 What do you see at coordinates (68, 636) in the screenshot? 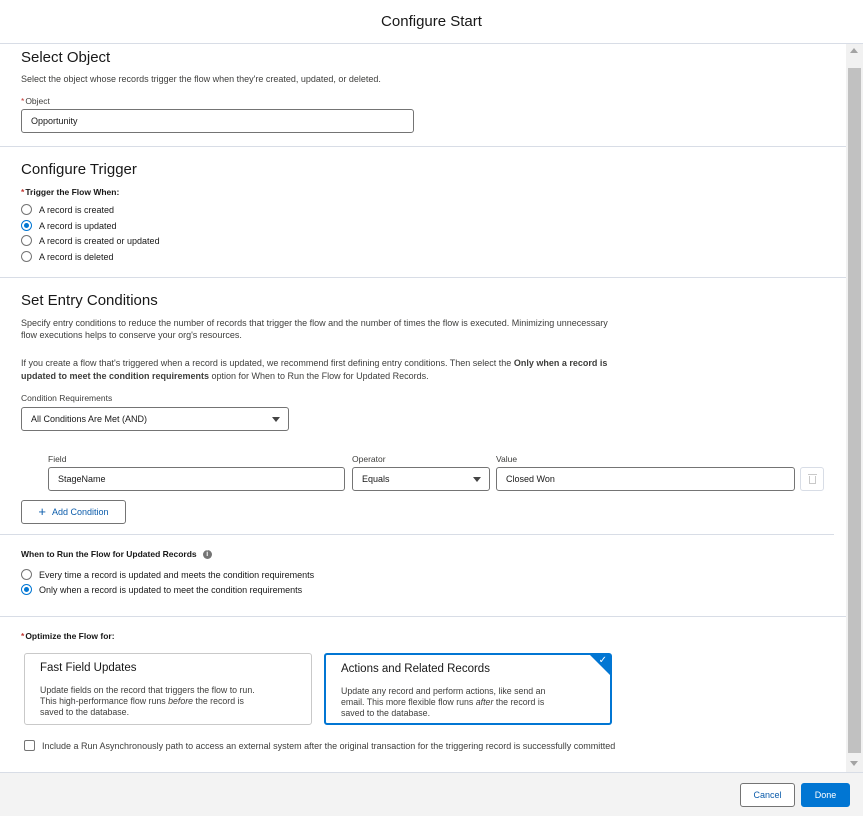
I see `optimize-label: *Optimize the Flow for:` at bounding box center [68, 636].